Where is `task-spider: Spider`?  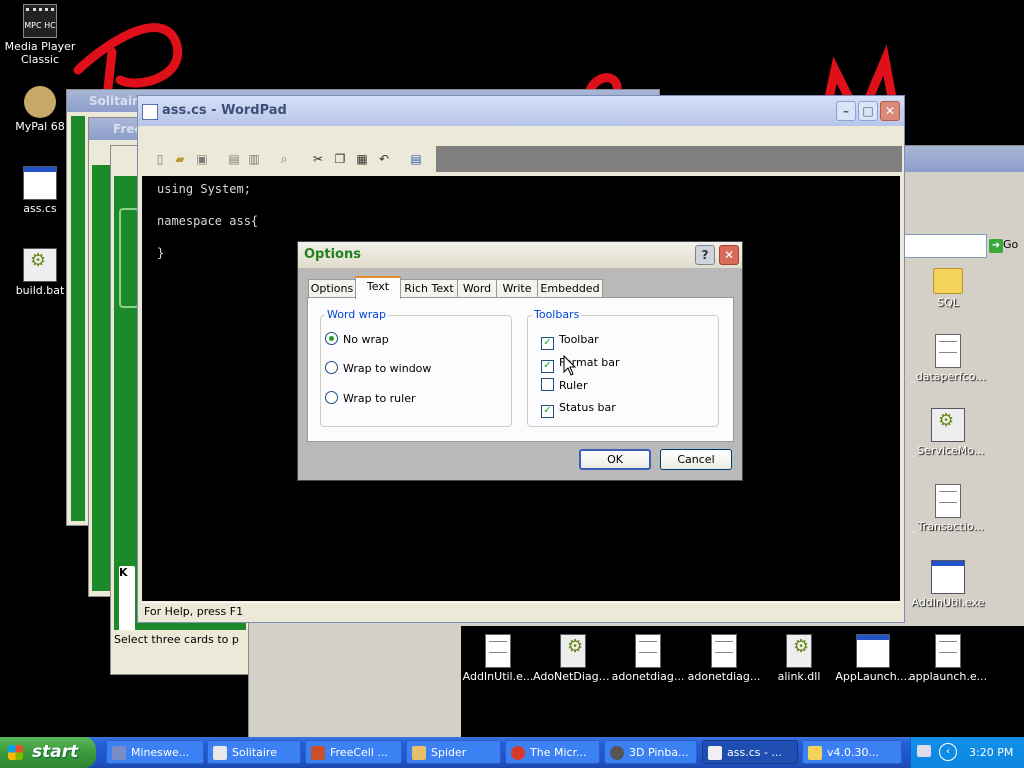 task-spider: Spider is located at coordinates (453, 752).